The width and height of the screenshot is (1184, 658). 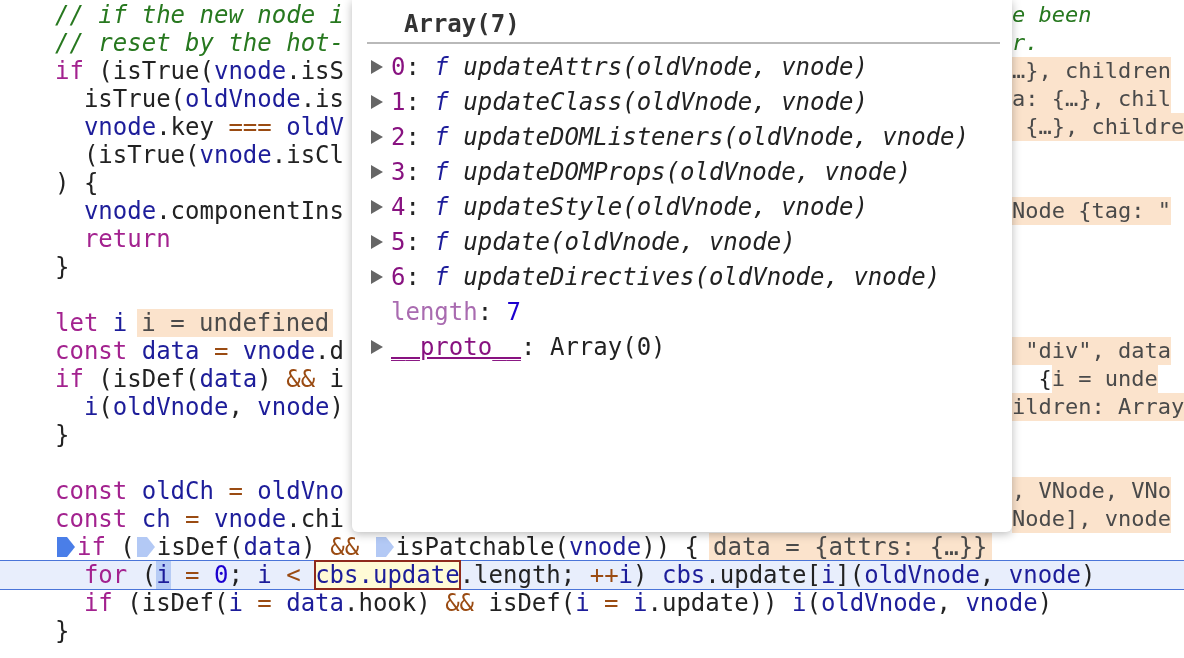 What do you see at coordinates (213, 211) in the screenshot?
I see `code-text: vnode.componentIns` at bounding box center [213, 211].